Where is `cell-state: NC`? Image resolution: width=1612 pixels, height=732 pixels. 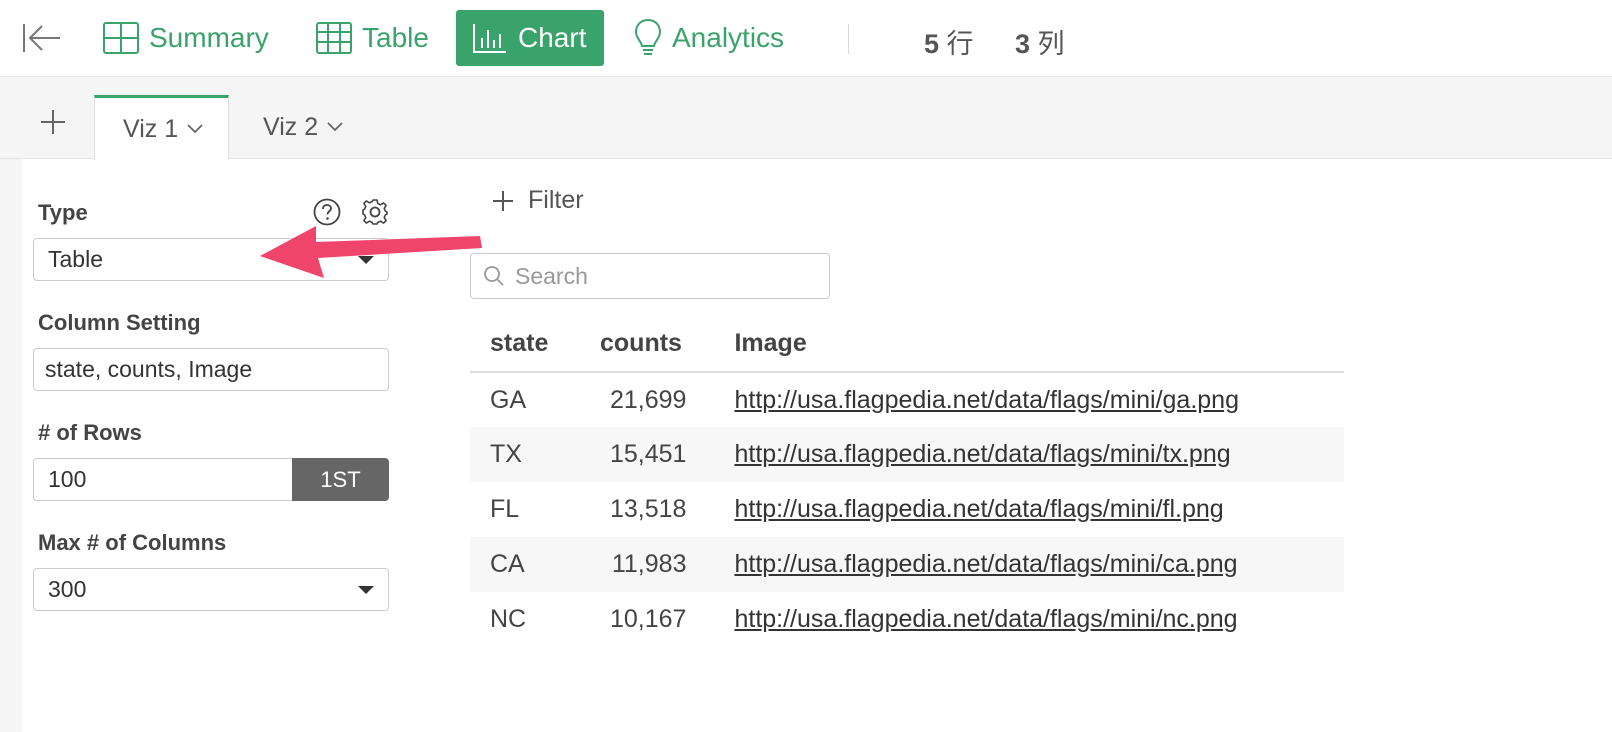 cell-state: NC is located at coordinates (508, 619).